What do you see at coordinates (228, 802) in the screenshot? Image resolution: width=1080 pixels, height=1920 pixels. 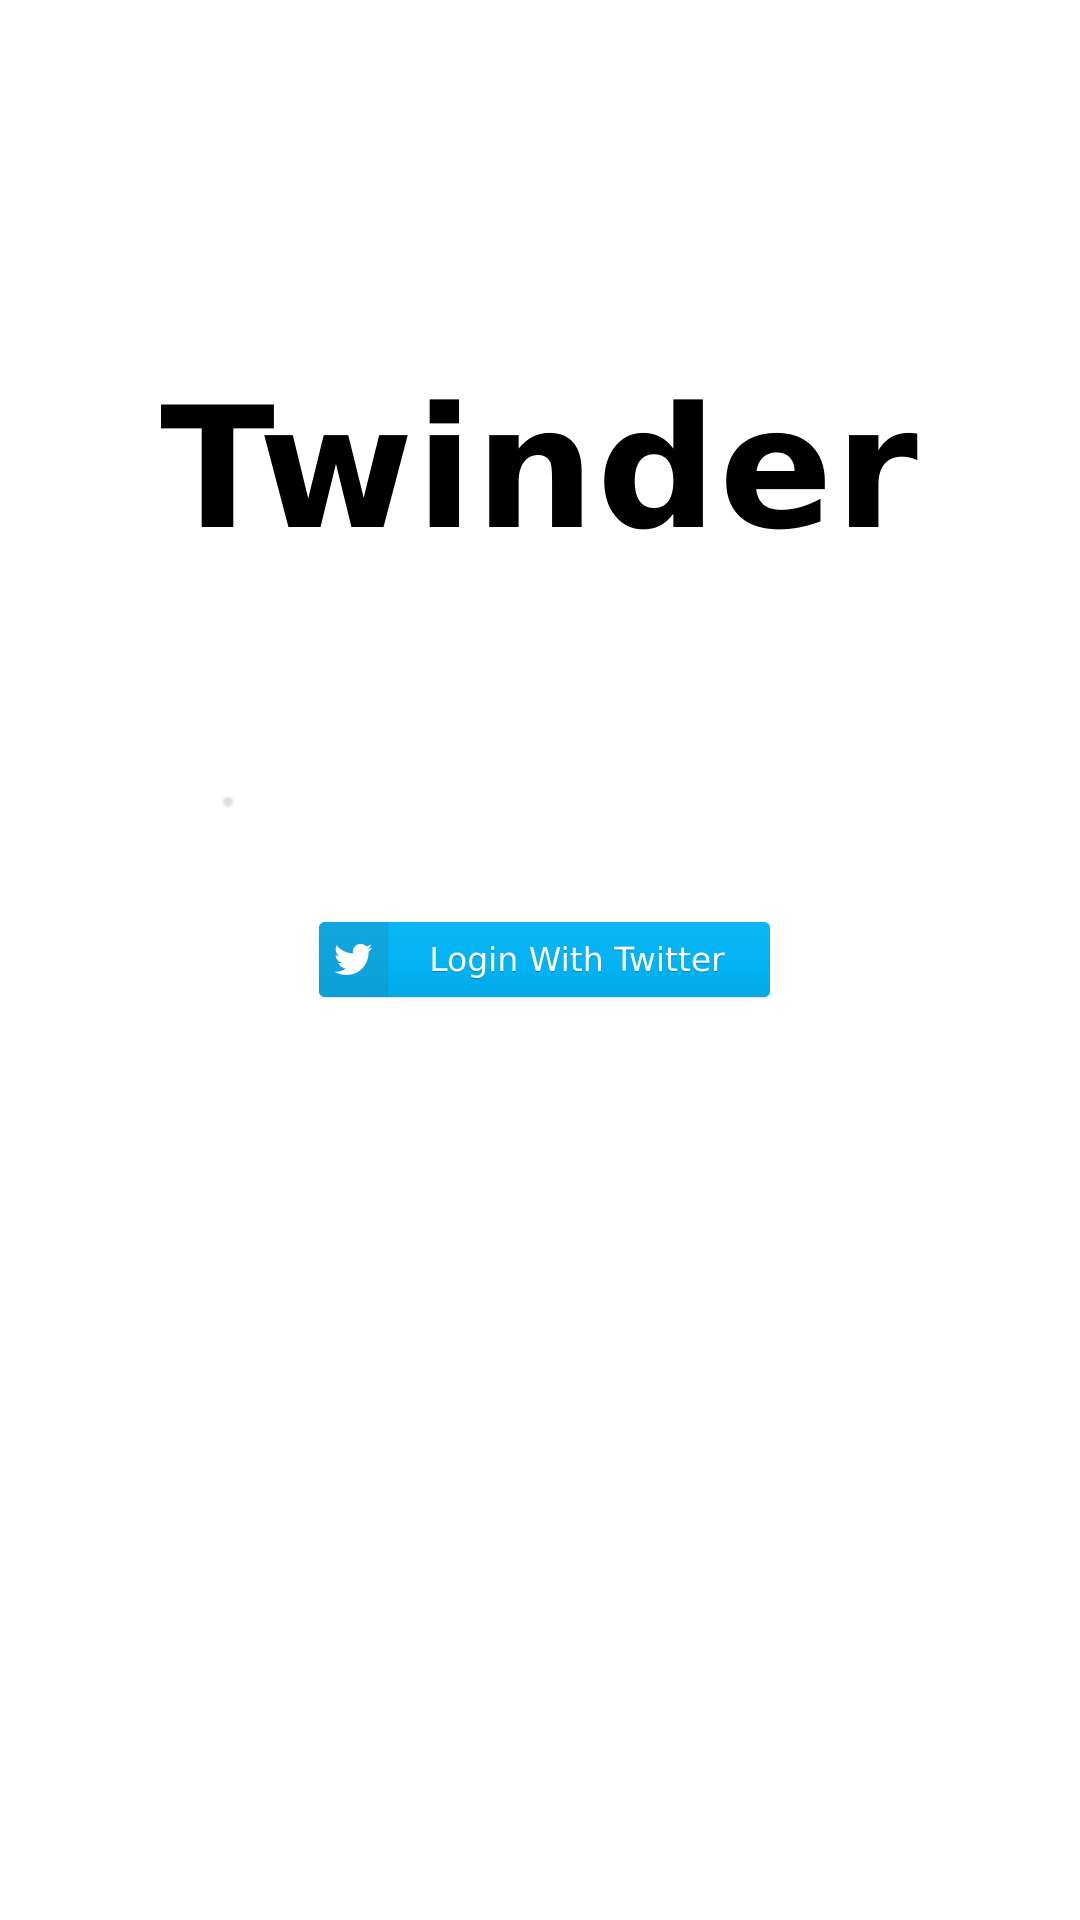 I see `loading-indicator` at bounding box center [228, 802].